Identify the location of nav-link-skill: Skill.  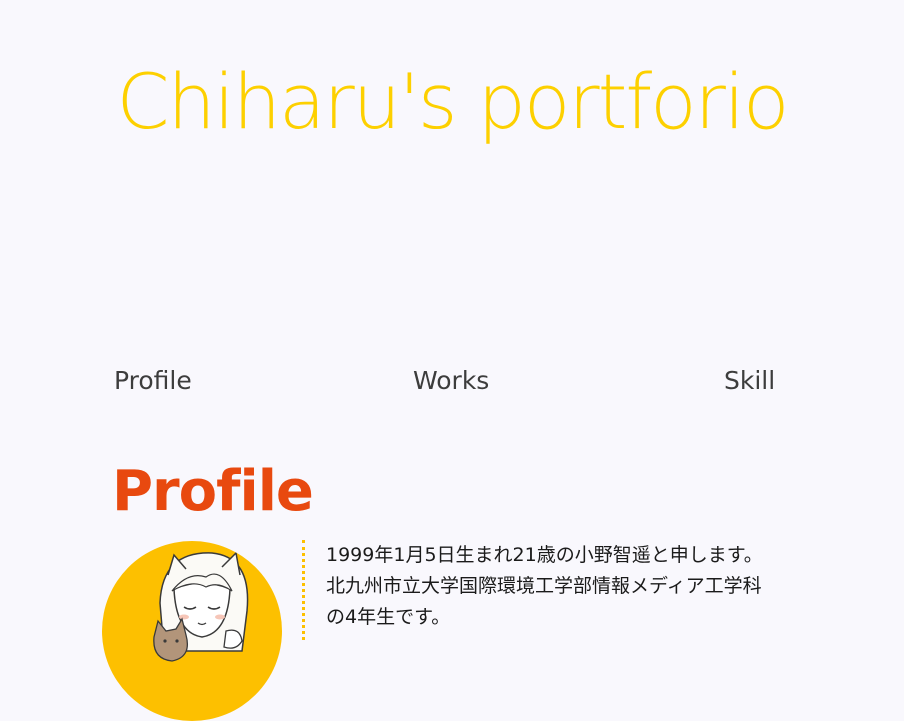
(749, 381).